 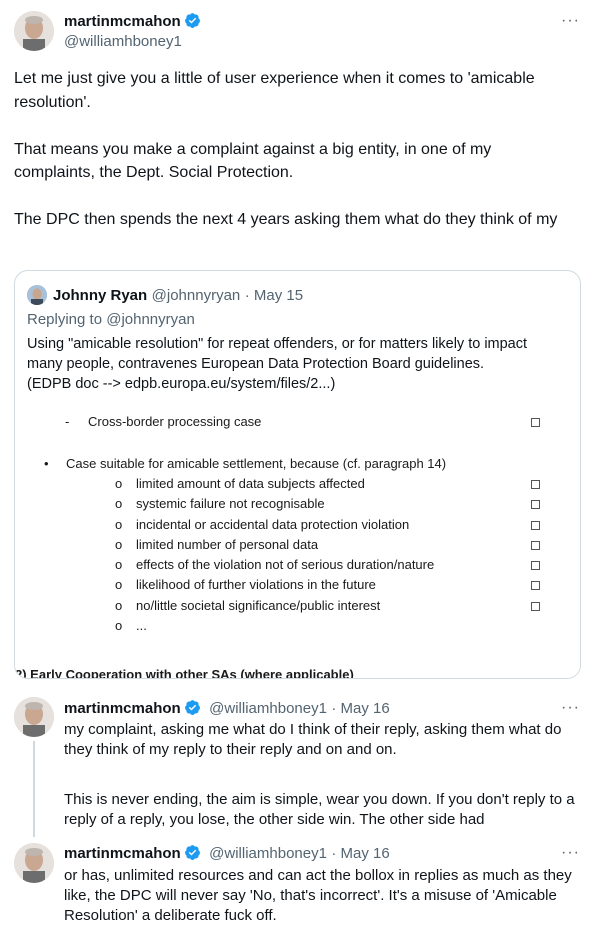 What do you see at coordinates (274, 295) in the screenshot?
I see `quoted-date: · May 15` at bounding box center [274, 295].